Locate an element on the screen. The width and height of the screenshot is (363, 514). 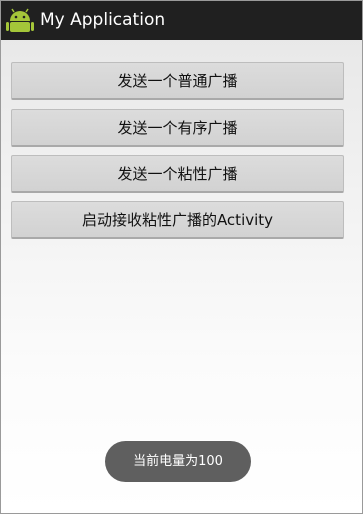
app-title: My Application is located at coordinates (103, 20).